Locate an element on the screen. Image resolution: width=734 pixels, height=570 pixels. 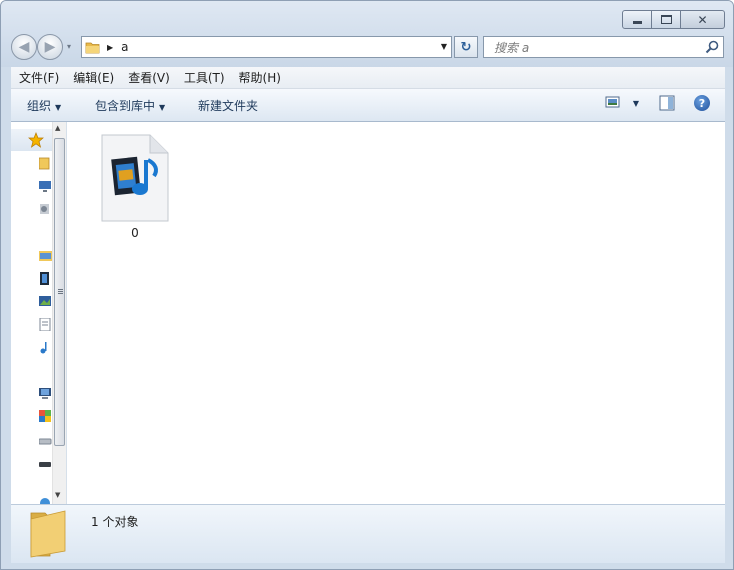
scrollbar-thumb is located at coordinates (59, 292).